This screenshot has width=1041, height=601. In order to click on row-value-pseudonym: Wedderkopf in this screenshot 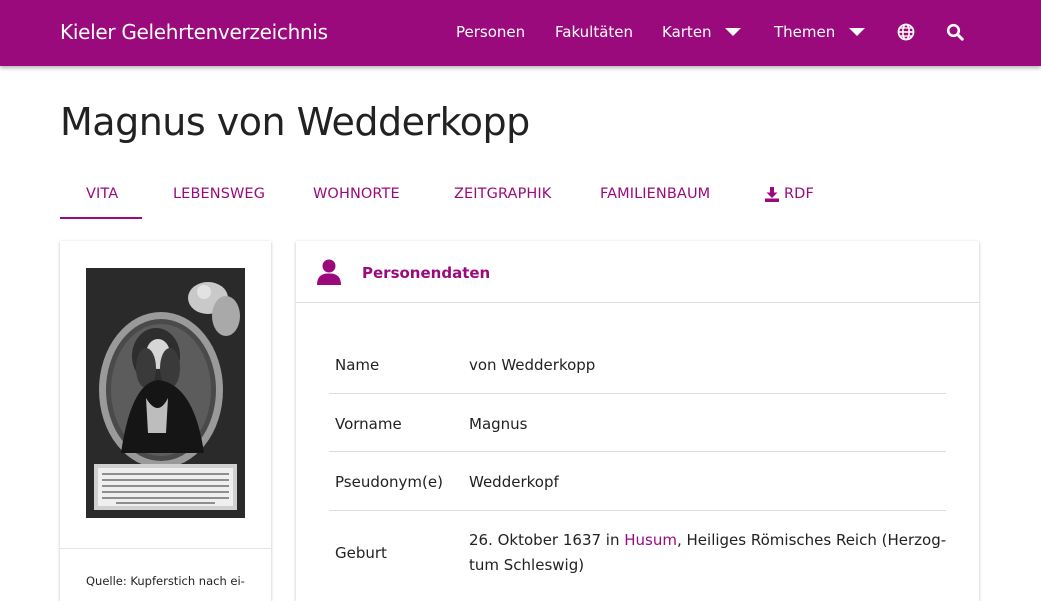, I will do `click(514, 482)`.